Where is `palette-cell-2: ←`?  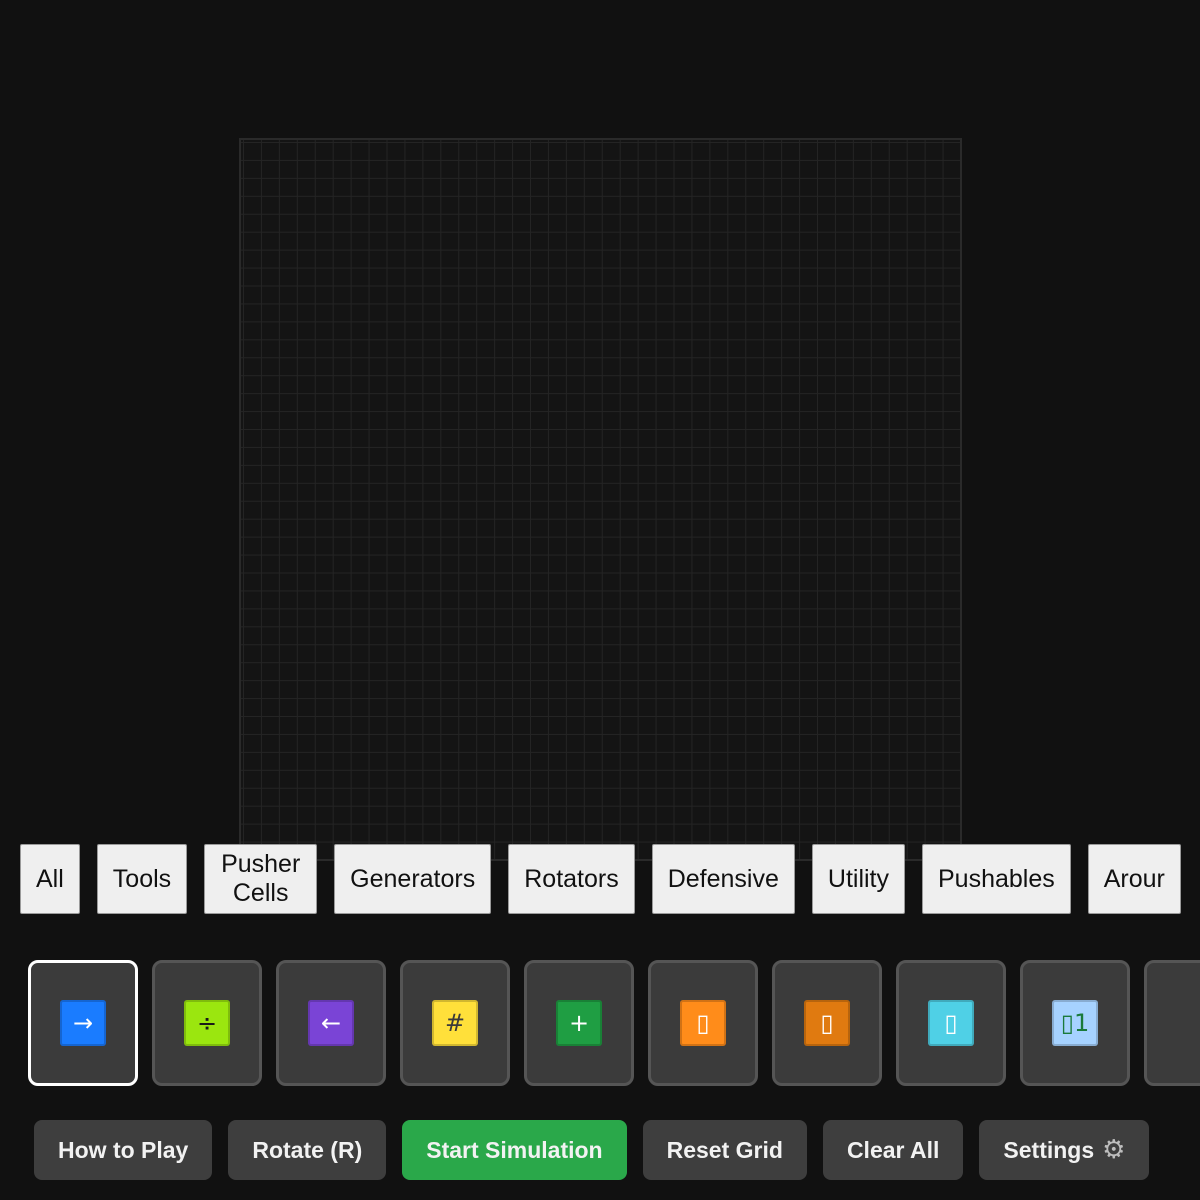 palette-cell-2: ← is located at coordinates (331, 1023).